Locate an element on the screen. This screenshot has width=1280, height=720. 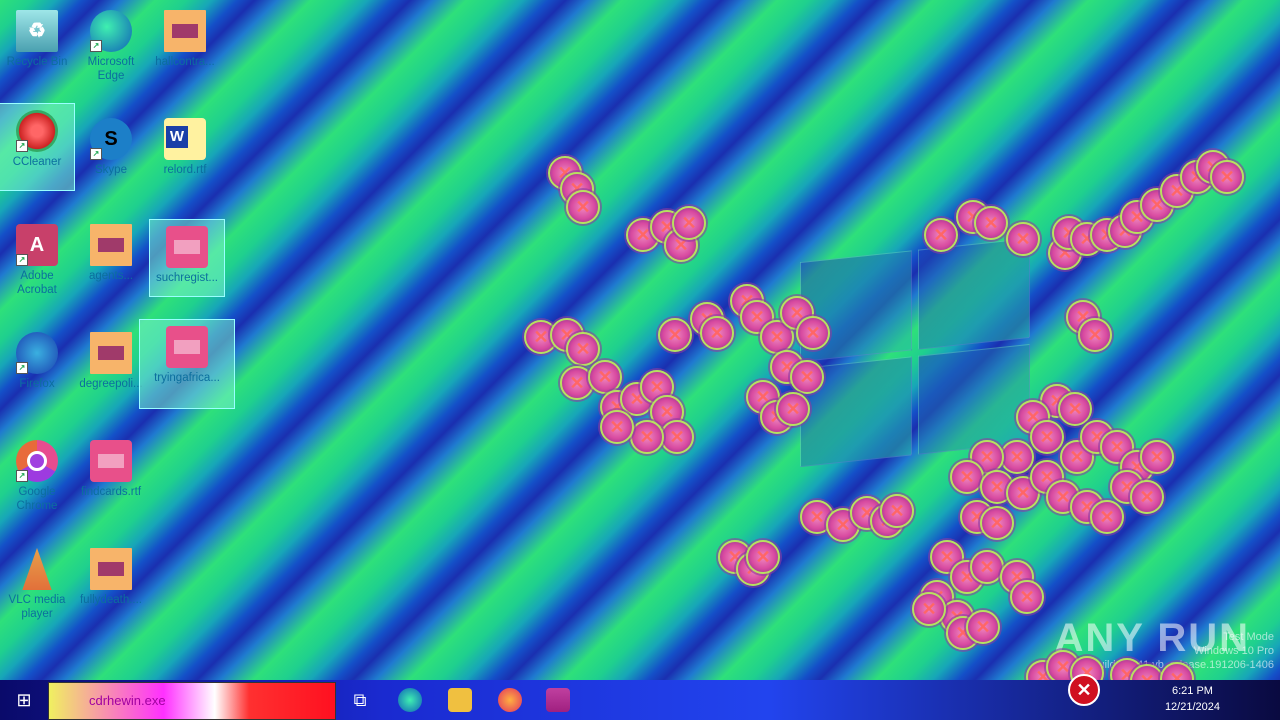
desktop-icon-skype: S ↗ Skype is located at coordinates (111, 144).